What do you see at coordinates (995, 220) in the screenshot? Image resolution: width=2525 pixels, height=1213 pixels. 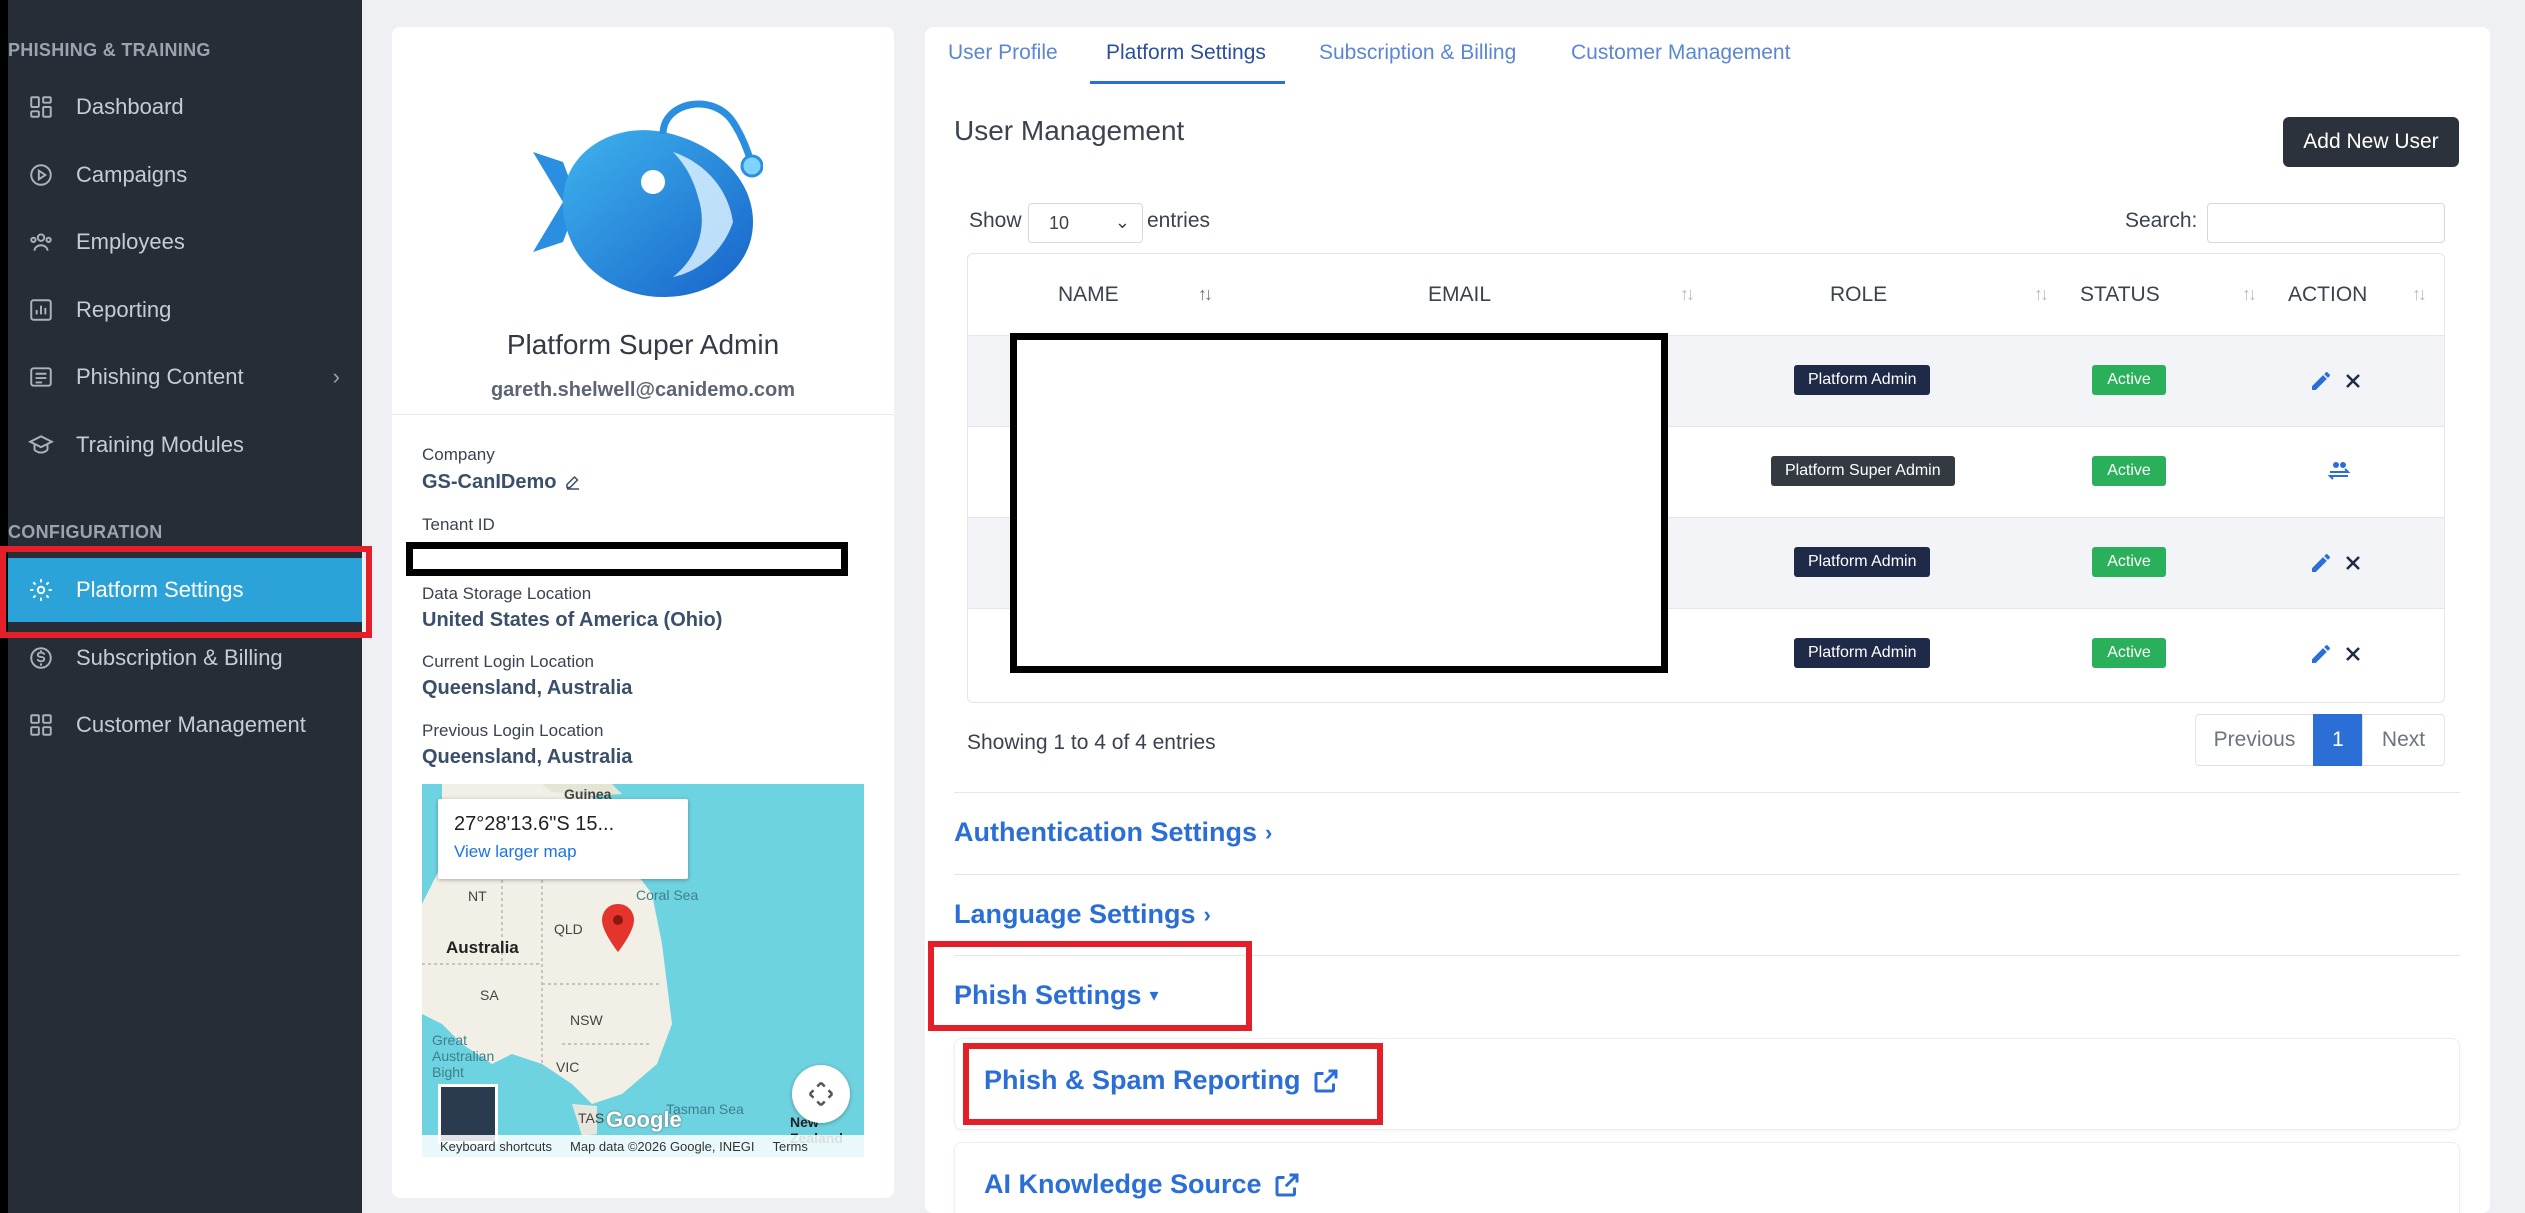 I see `show-label: Show` at bounding box center [995, 220].